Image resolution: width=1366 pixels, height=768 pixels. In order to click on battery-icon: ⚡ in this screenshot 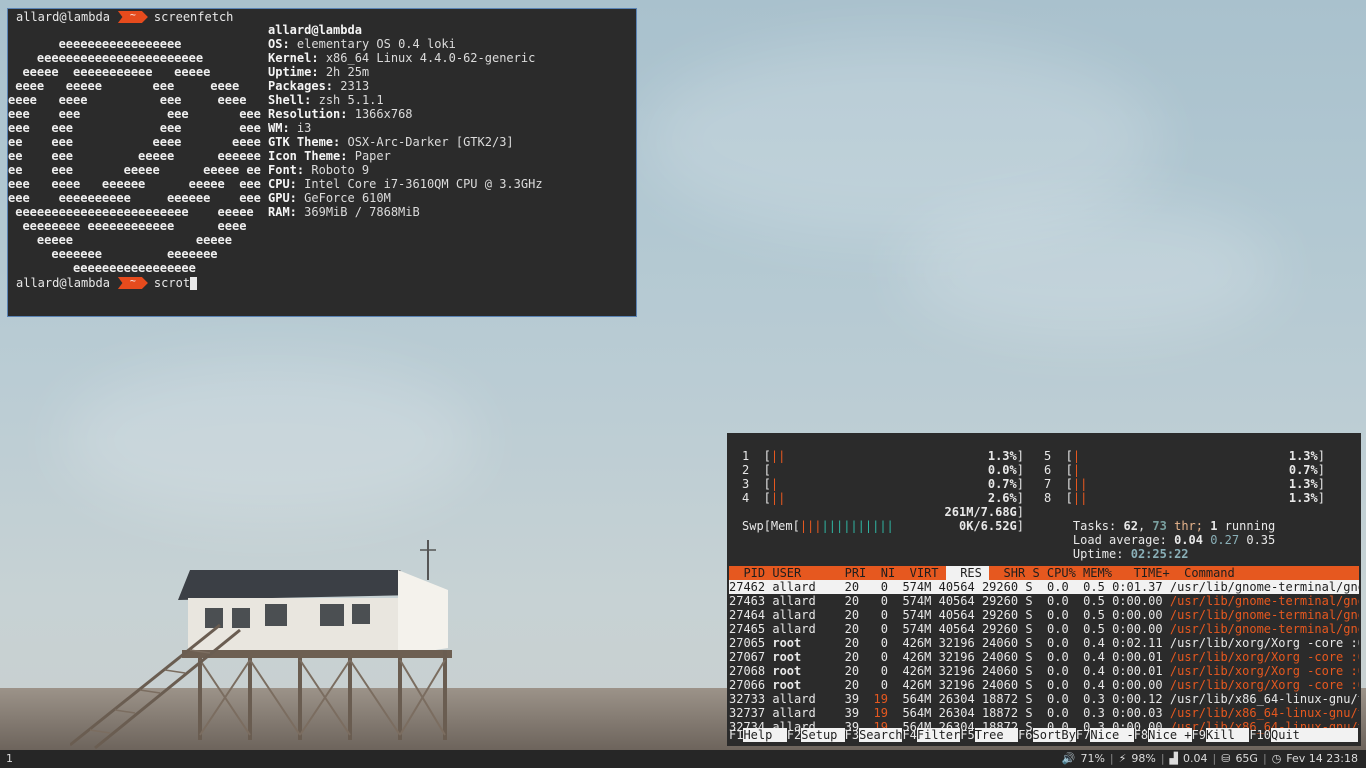, I will do `click(1122, 758)`.